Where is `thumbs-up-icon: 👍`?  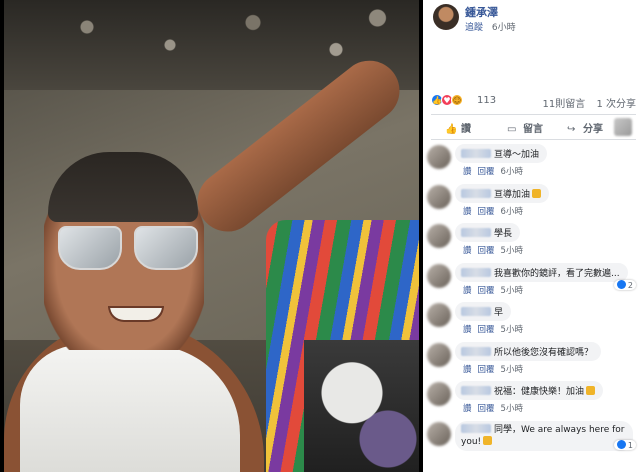 thumbs-up-icon: 👍 is located at coordinates (451, 129).